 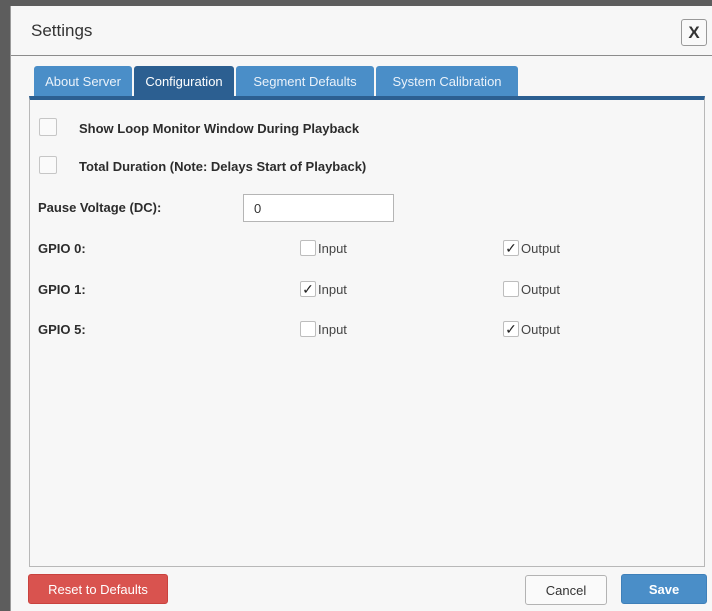 I want to click on tab-configuration: Configuration, so click(x=184, y=81).